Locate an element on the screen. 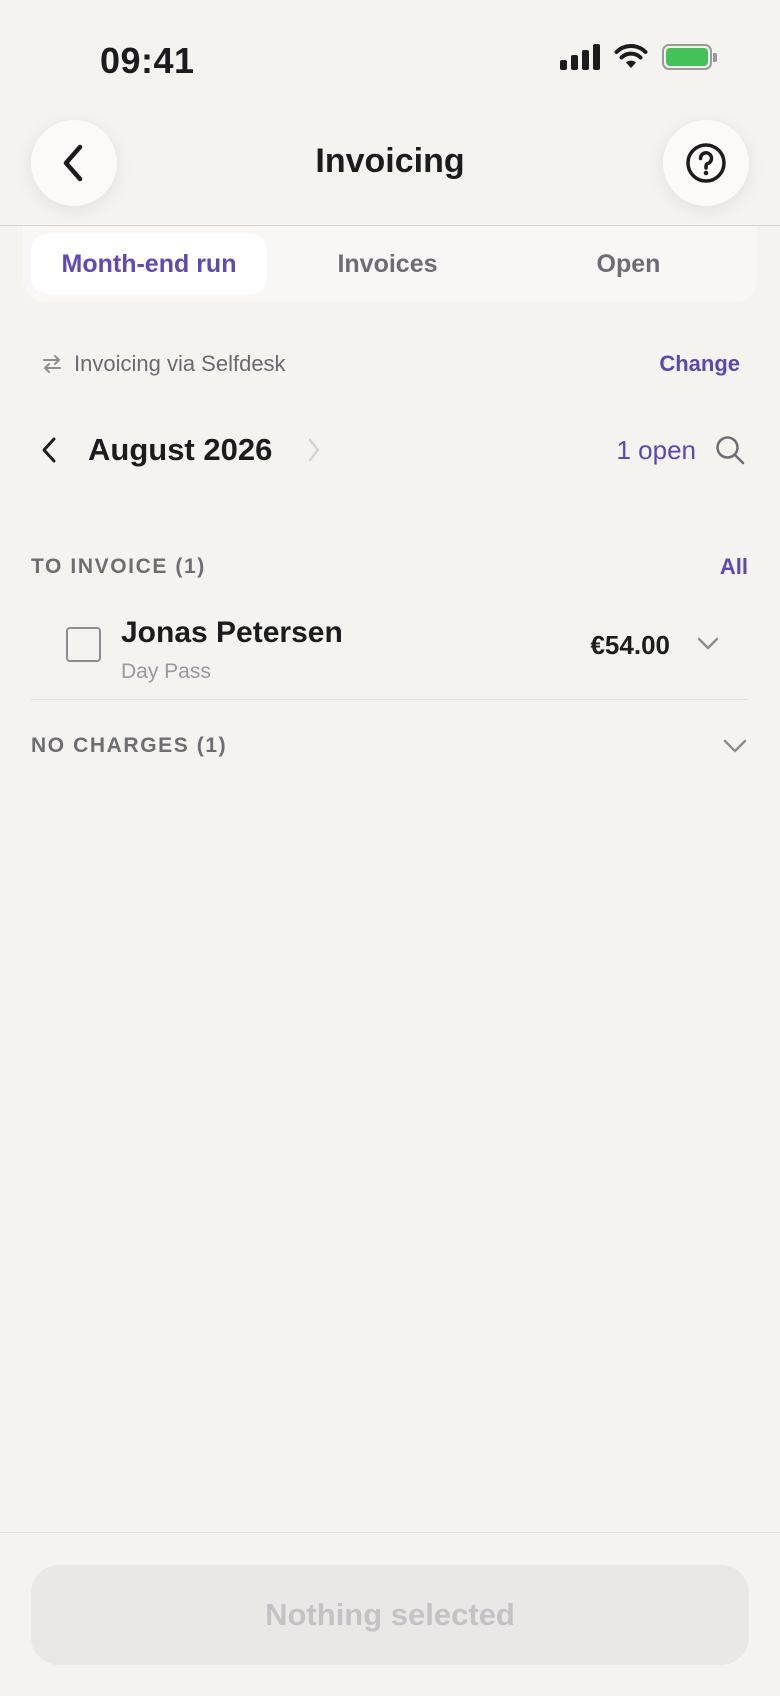  status-time: 09:41 is located at coordinates (147, 60).